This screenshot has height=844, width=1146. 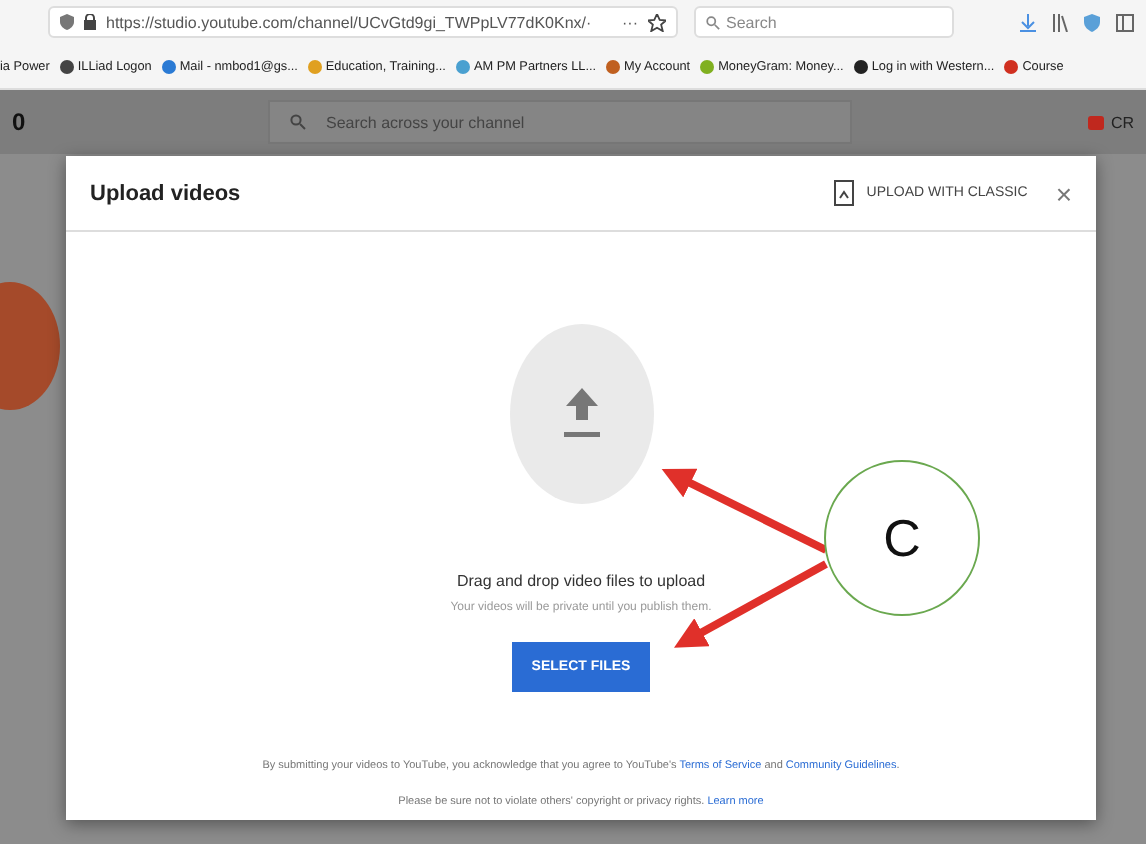 I want to click on address-bar: https://studio.youtube.com/channel/UCvGtd9gi_TWPpLV77dK0Knx/· ···, so click(x=363, y=22).